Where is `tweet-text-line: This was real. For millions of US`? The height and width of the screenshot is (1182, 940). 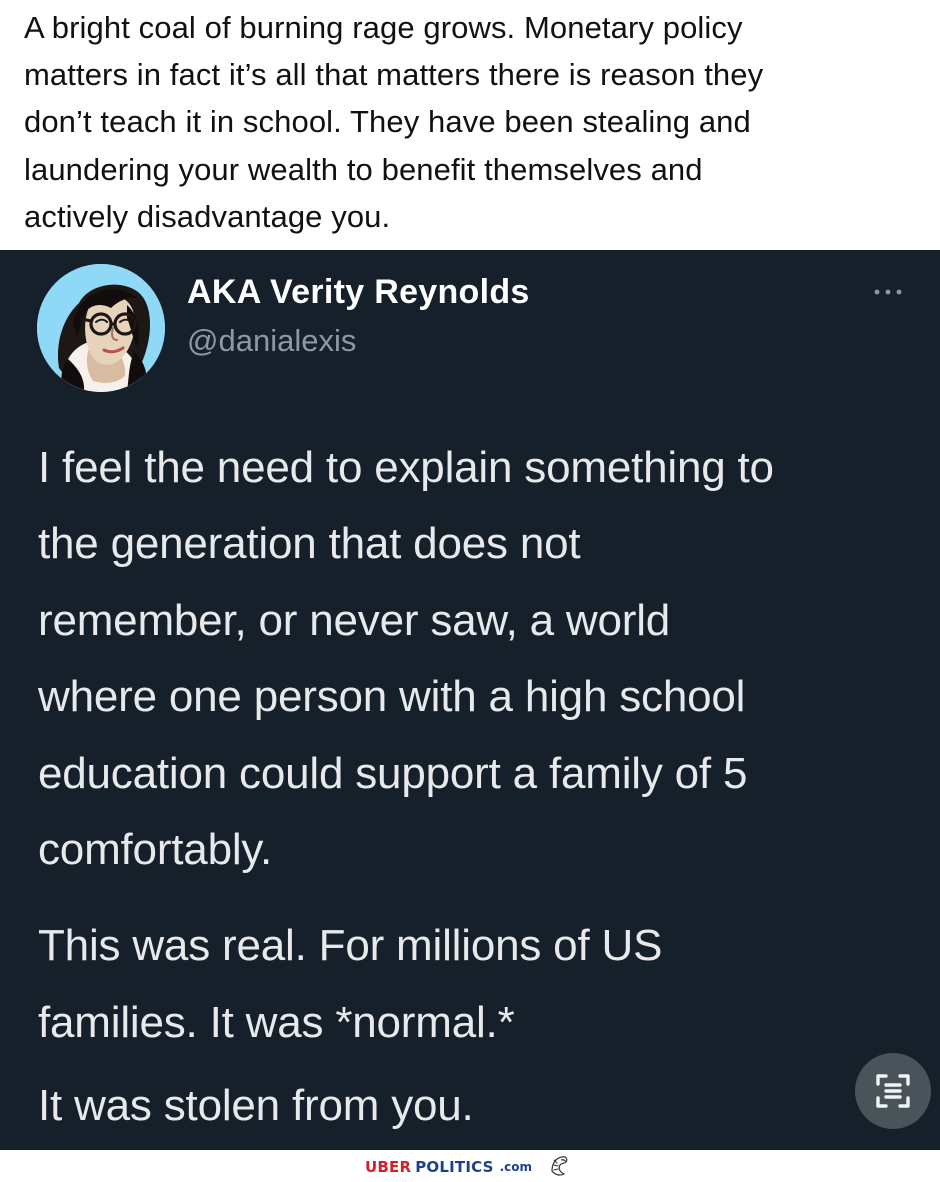
tweet-text-line: This was real. For millions of US is located at coordinates (350, 946).